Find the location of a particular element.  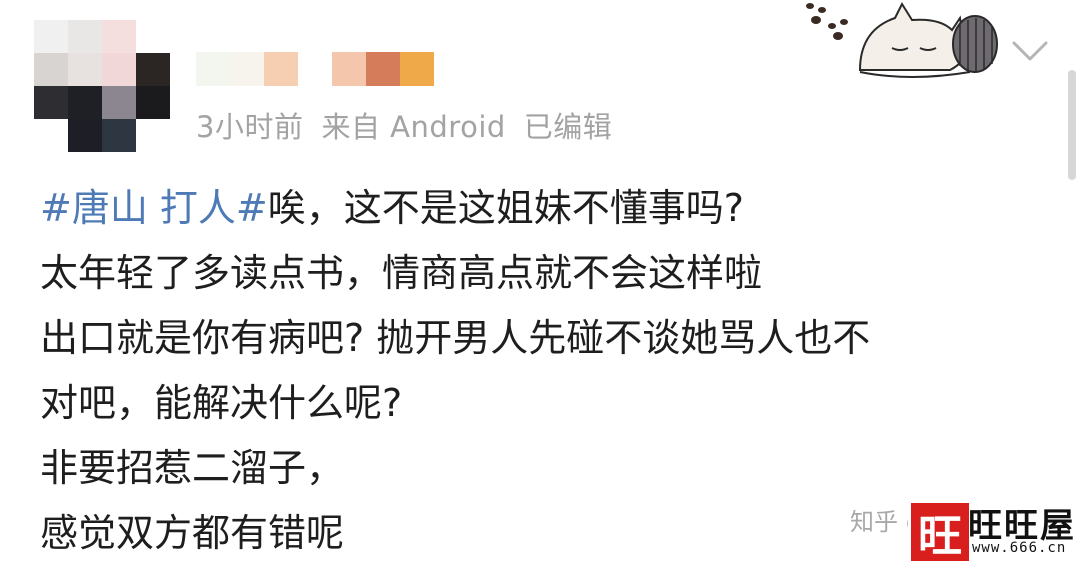

content-line: 太年轻了多读点书，情商高点就不会这样啦 is located at coordinates (401, 273).